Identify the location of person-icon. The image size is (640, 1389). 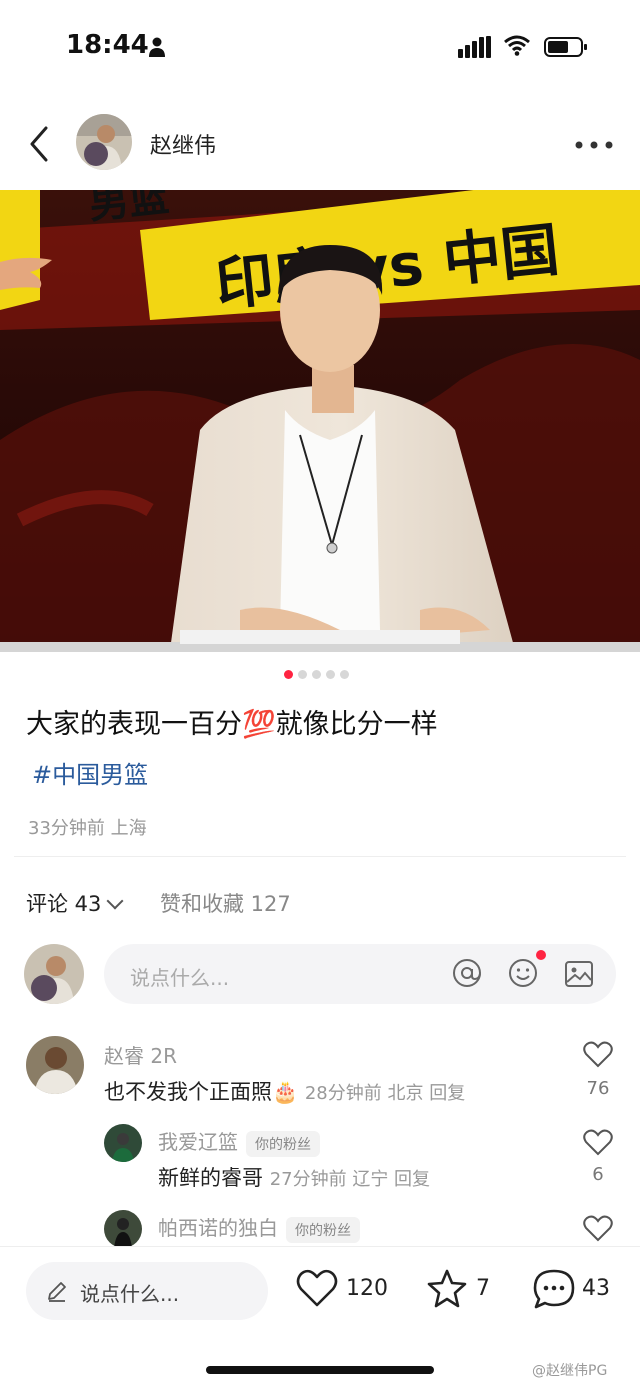
(157, 47).